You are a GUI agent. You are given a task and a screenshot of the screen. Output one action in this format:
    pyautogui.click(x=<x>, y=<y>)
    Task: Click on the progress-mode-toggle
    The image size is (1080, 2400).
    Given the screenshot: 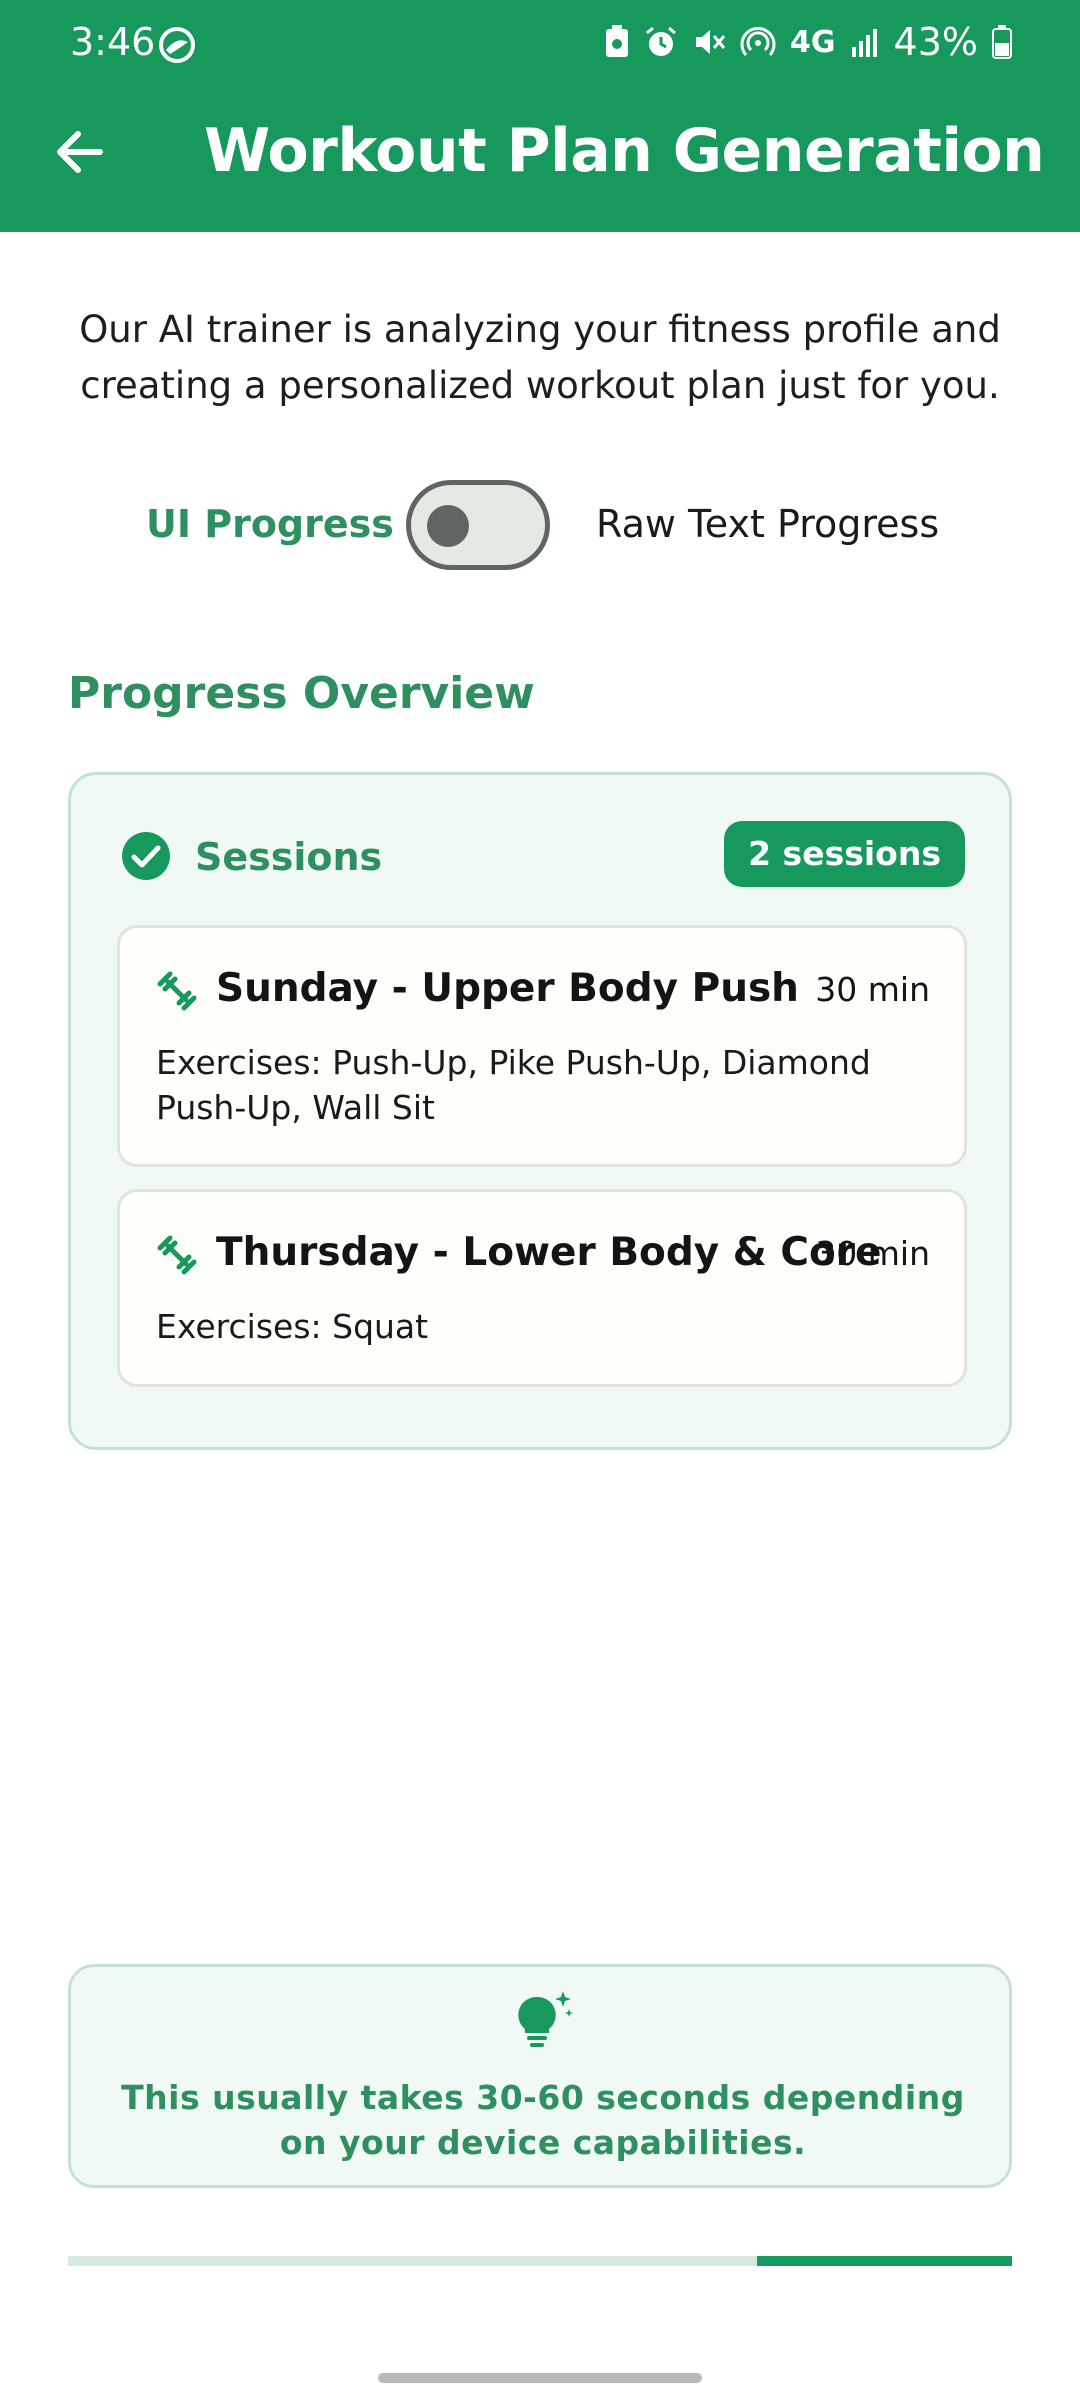 What is the action you would take?
    pyautogui.click(x=478, y=525)
    